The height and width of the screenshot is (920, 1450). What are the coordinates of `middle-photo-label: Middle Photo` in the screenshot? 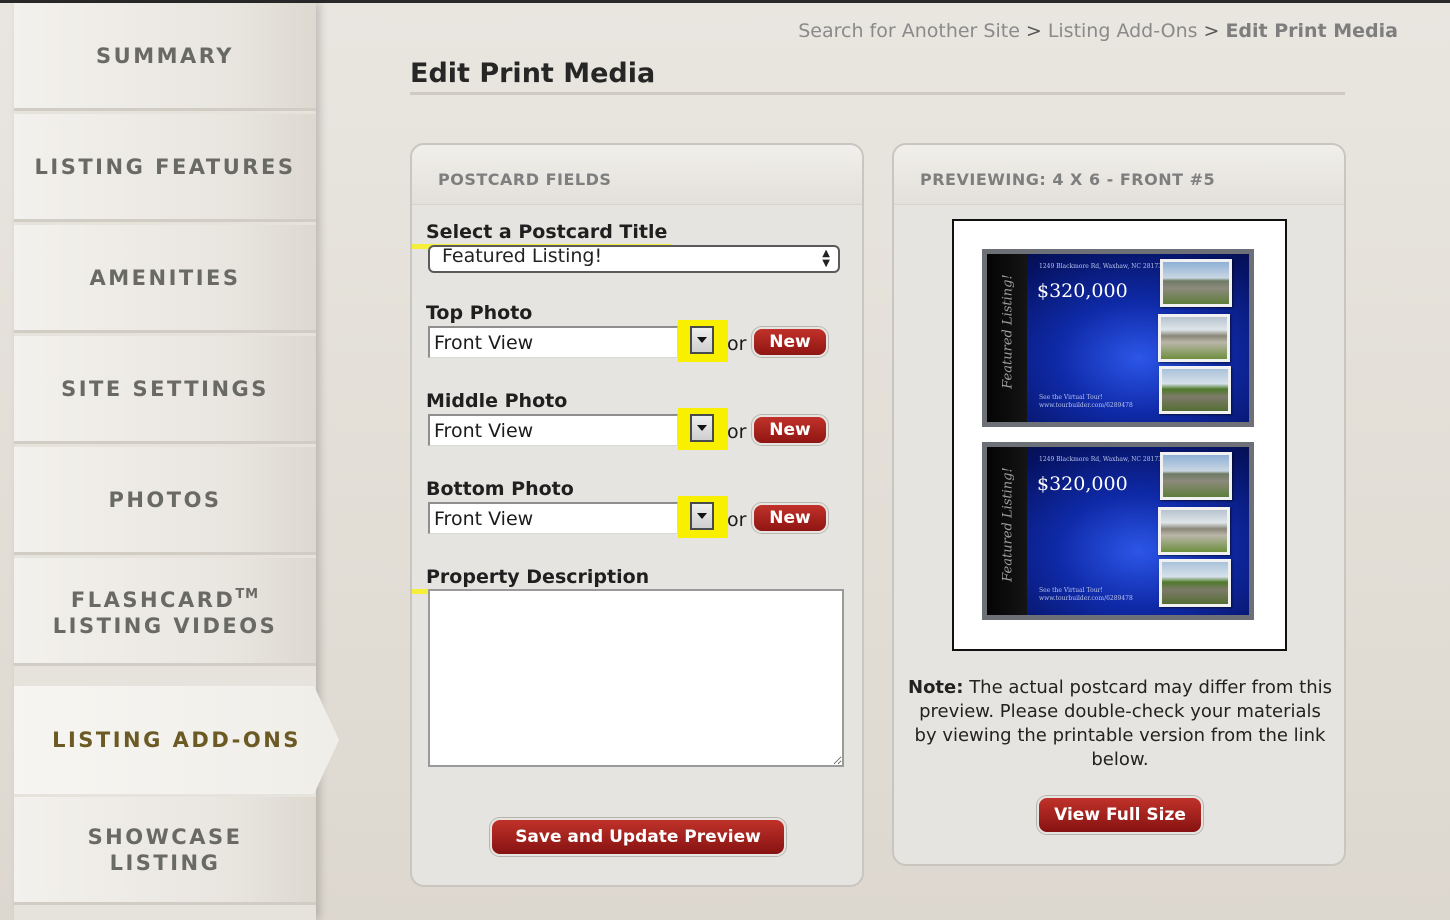 It's located at (497, 401).